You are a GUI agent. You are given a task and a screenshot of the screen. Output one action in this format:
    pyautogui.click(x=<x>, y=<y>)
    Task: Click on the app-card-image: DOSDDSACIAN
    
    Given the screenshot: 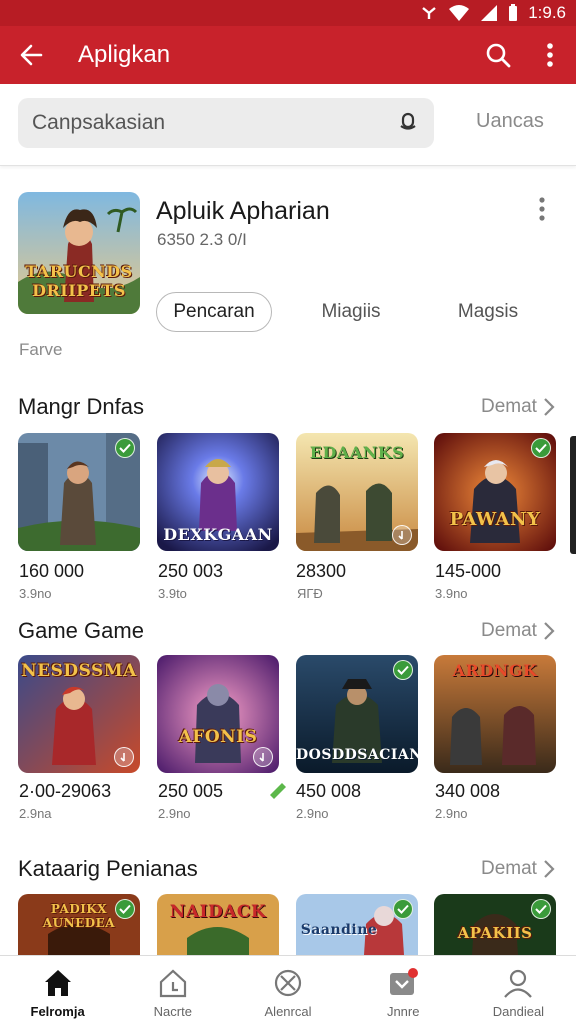 What is the action you would take?
    pyautogui.click(x=357, y=714)
    